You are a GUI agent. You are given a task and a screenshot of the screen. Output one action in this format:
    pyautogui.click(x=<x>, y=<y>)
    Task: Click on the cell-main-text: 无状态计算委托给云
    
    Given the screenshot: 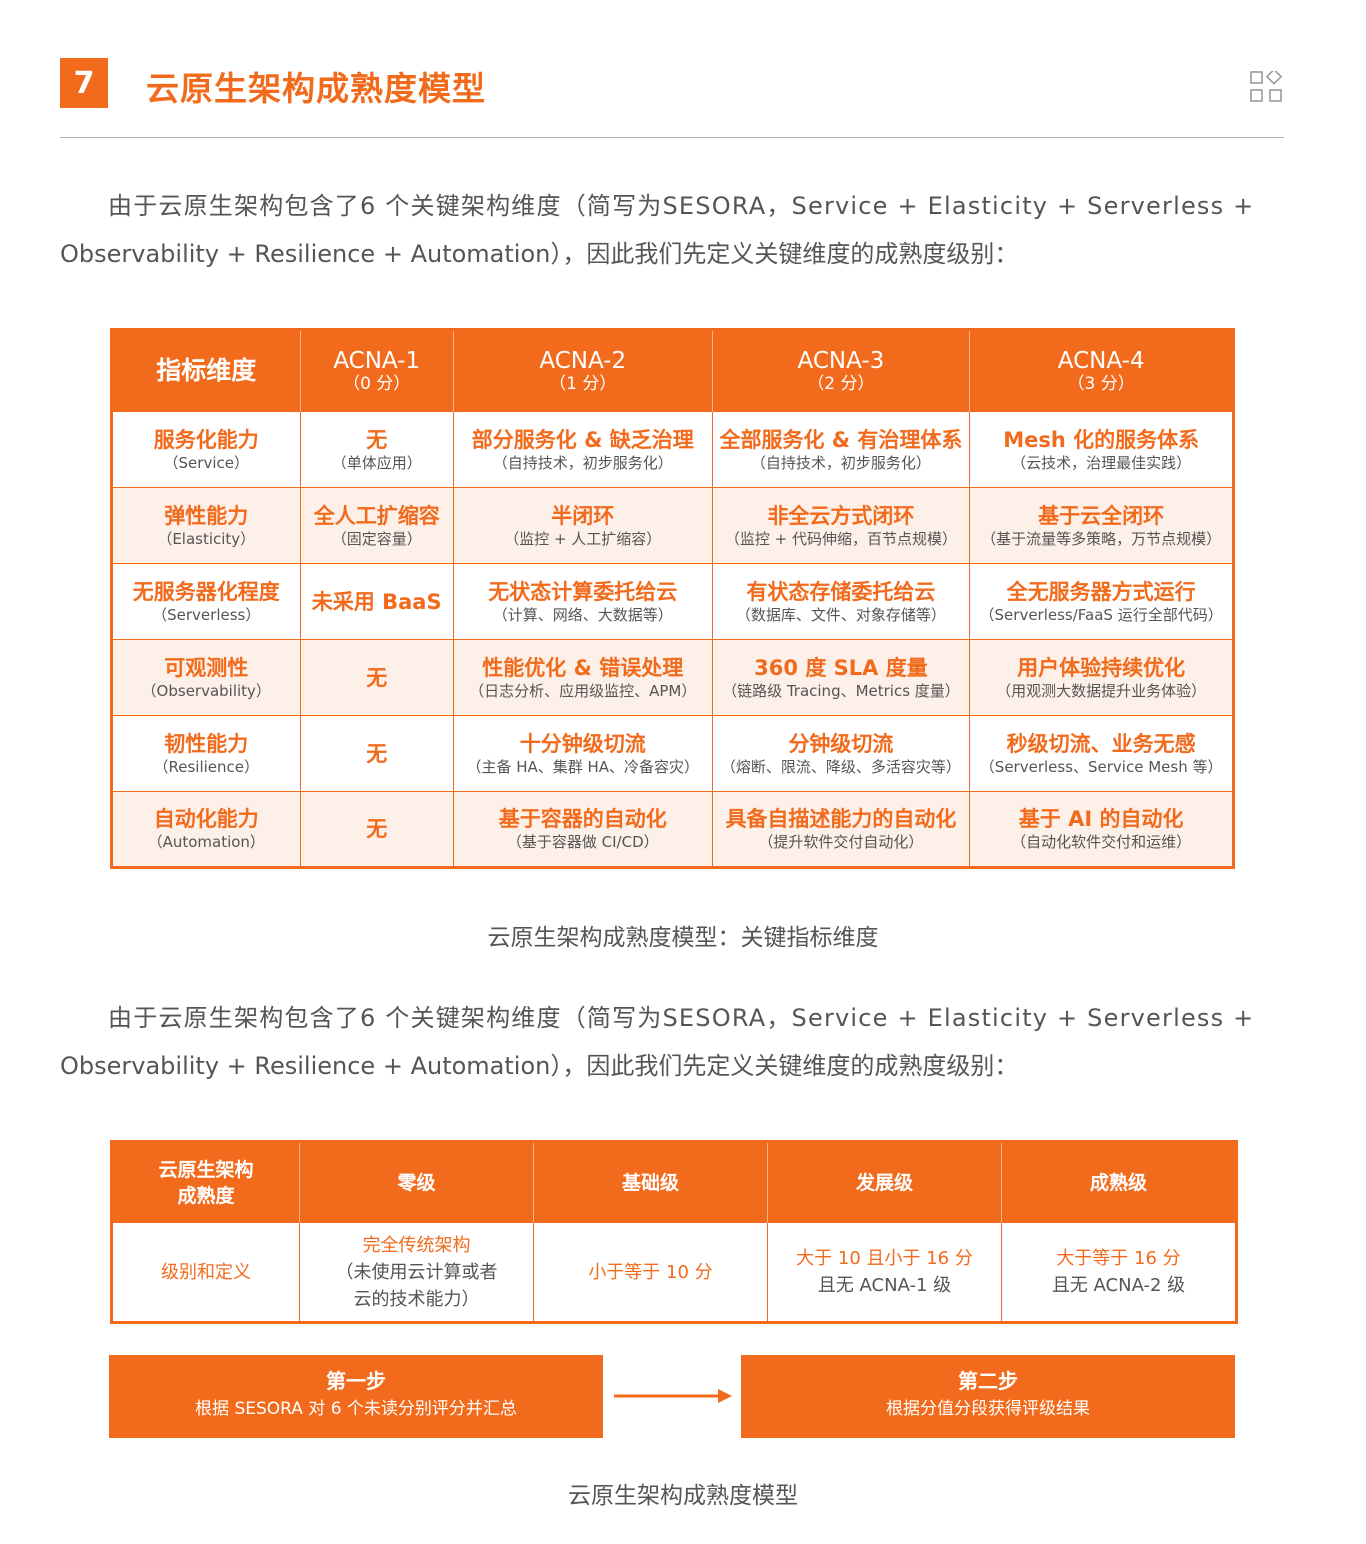 What is the action you would take?
    pyautogui.click(x=583, y=591)
    